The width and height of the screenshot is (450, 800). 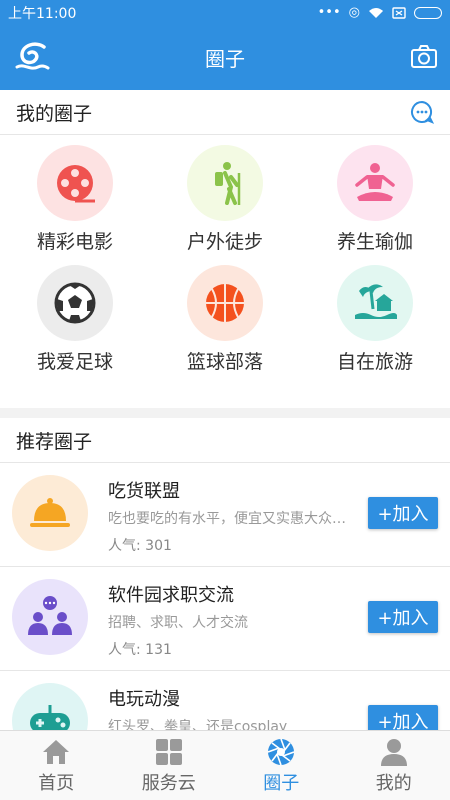 I want to click on palm-island-icon, so click(x=376, y=301).